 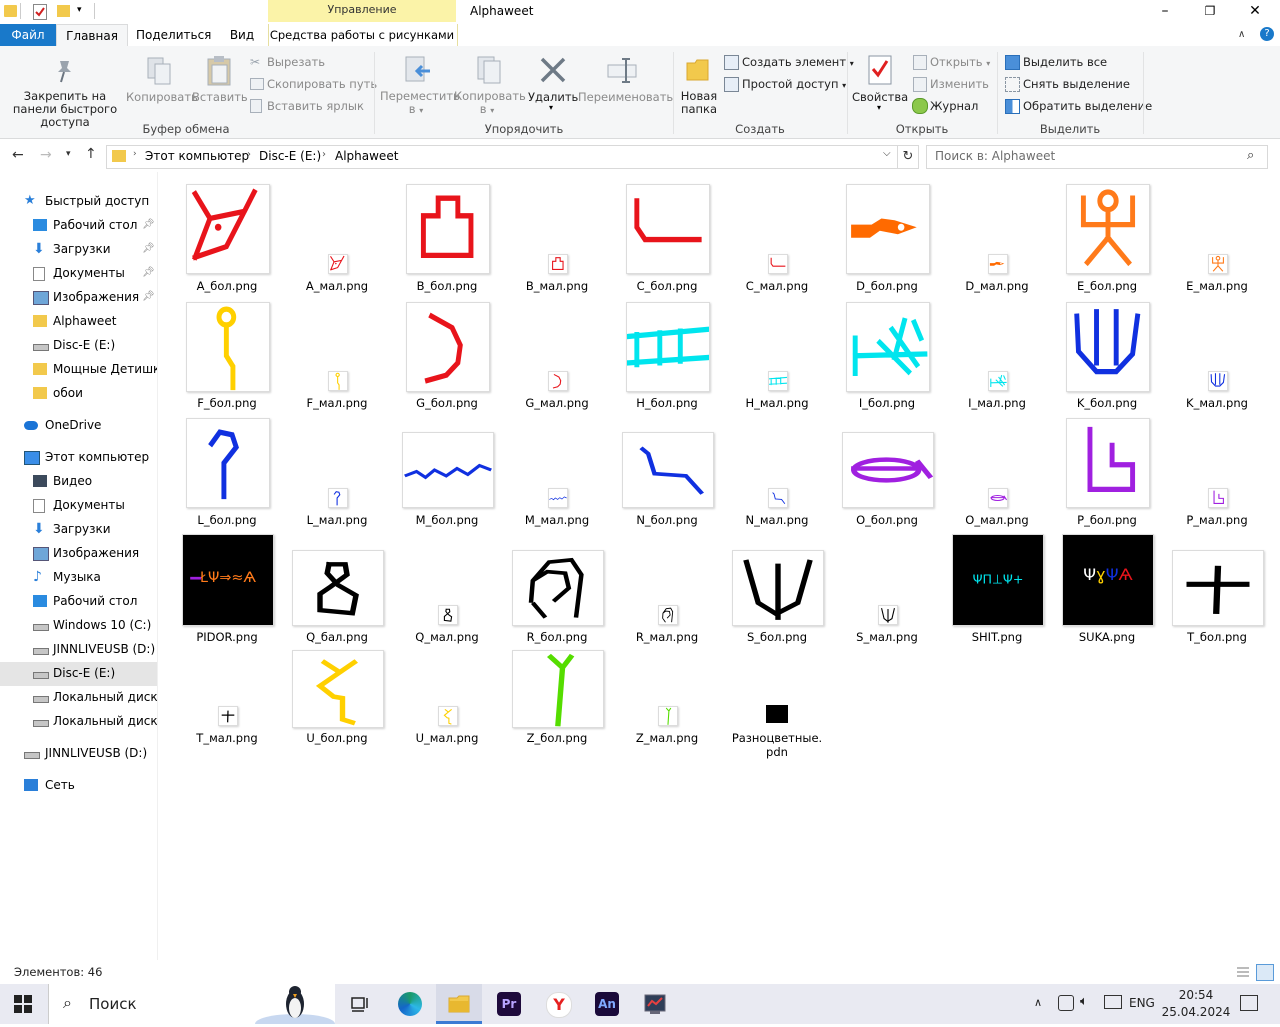 What do you see at coordinates (242, 35) in the screenshot?
I see `tab-view: Вид` at bounding box center [242, 35].